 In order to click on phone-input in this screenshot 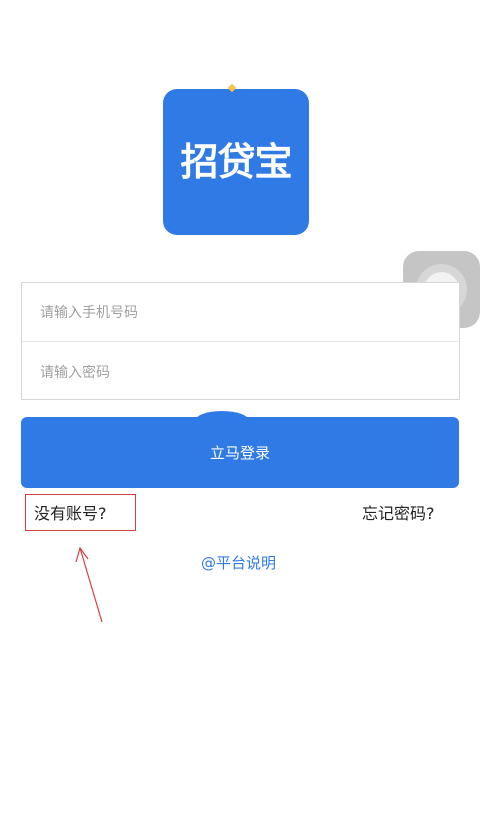, I will do `click(240, 313)`.